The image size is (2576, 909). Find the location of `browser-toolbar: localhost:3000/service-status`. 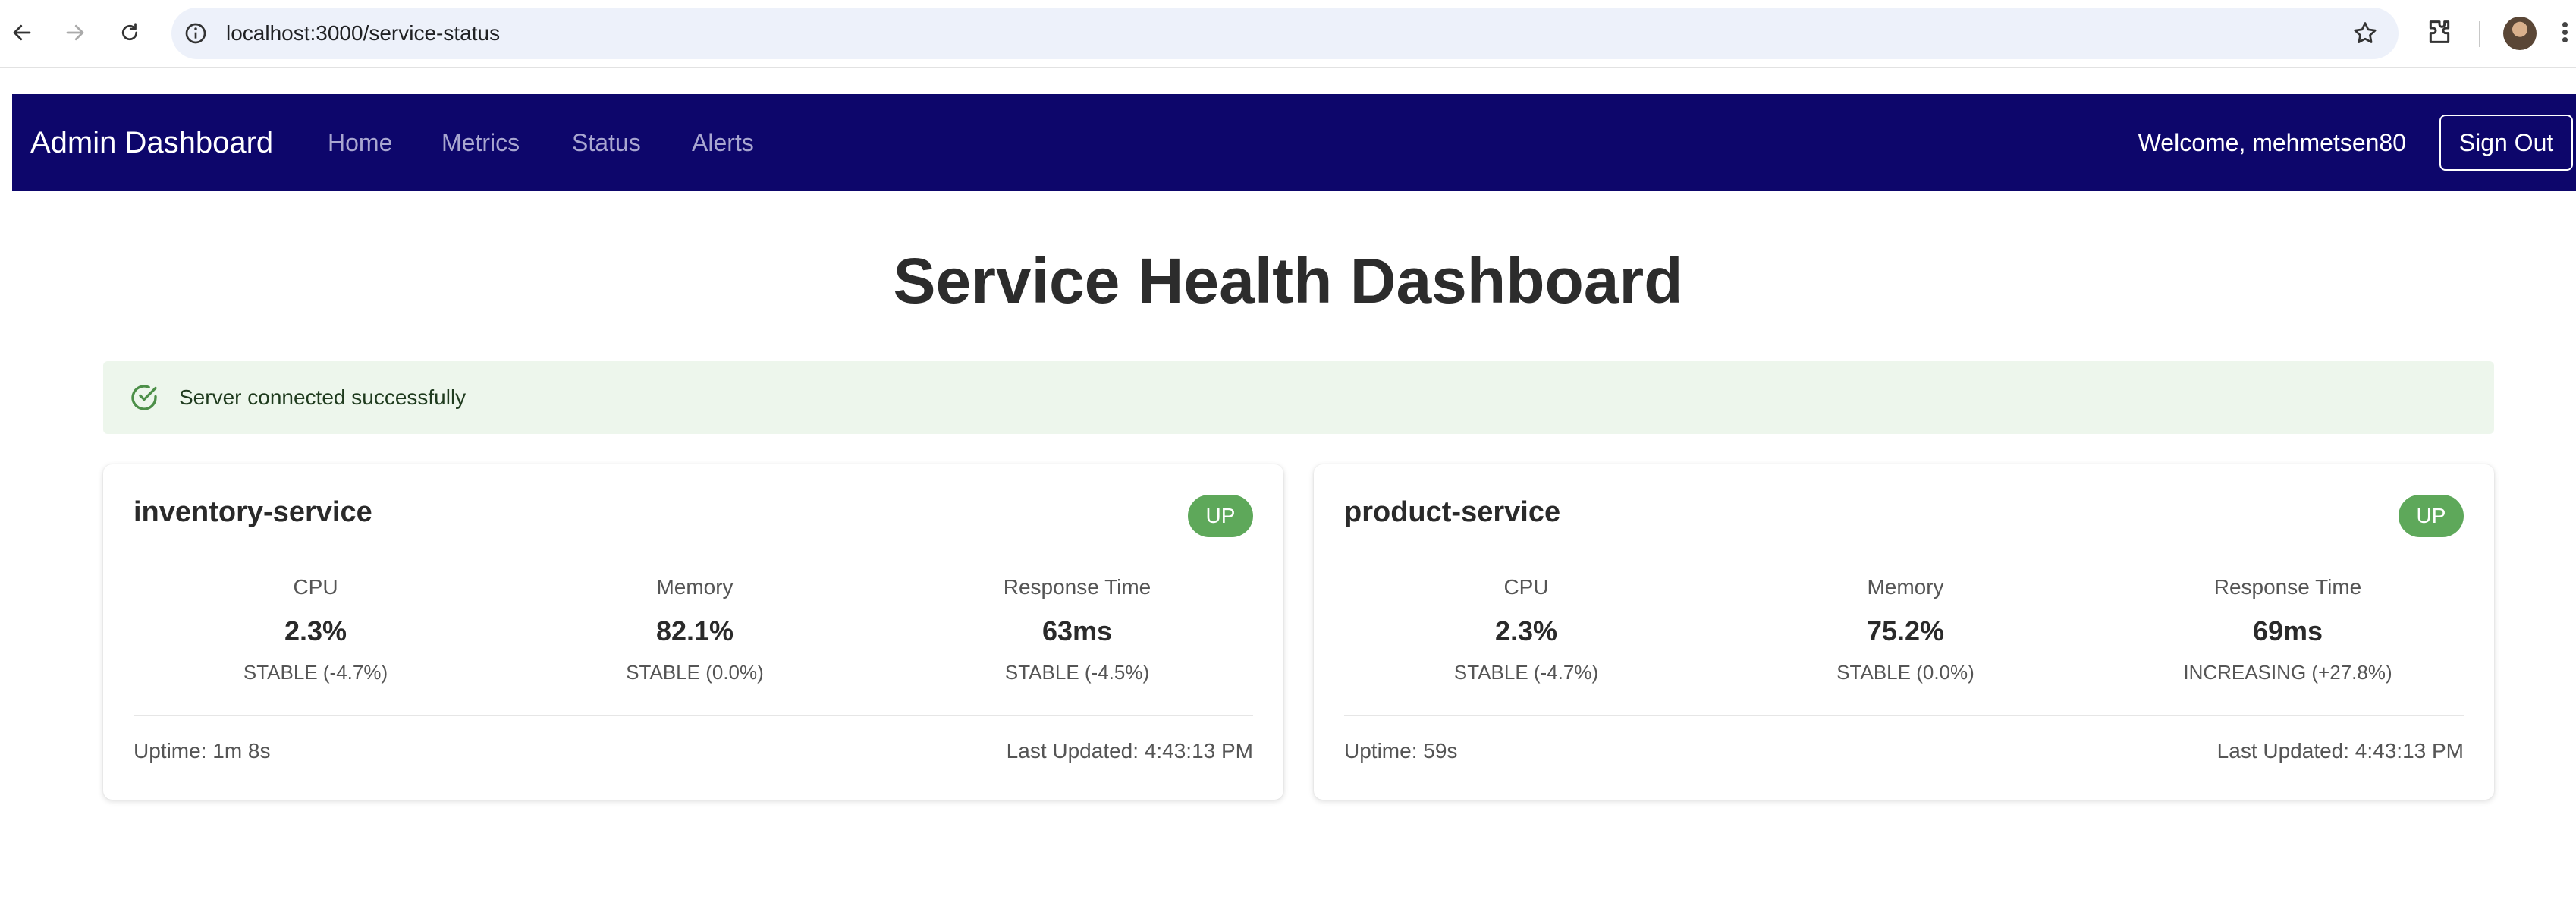

browser-toolbar: localhost:3000/service-status is located at coordinates (1288, 34).